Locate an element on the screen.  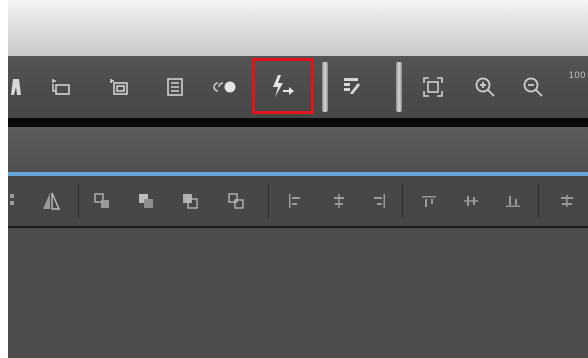
align-middle-icon is located at coordinates (471, 201).